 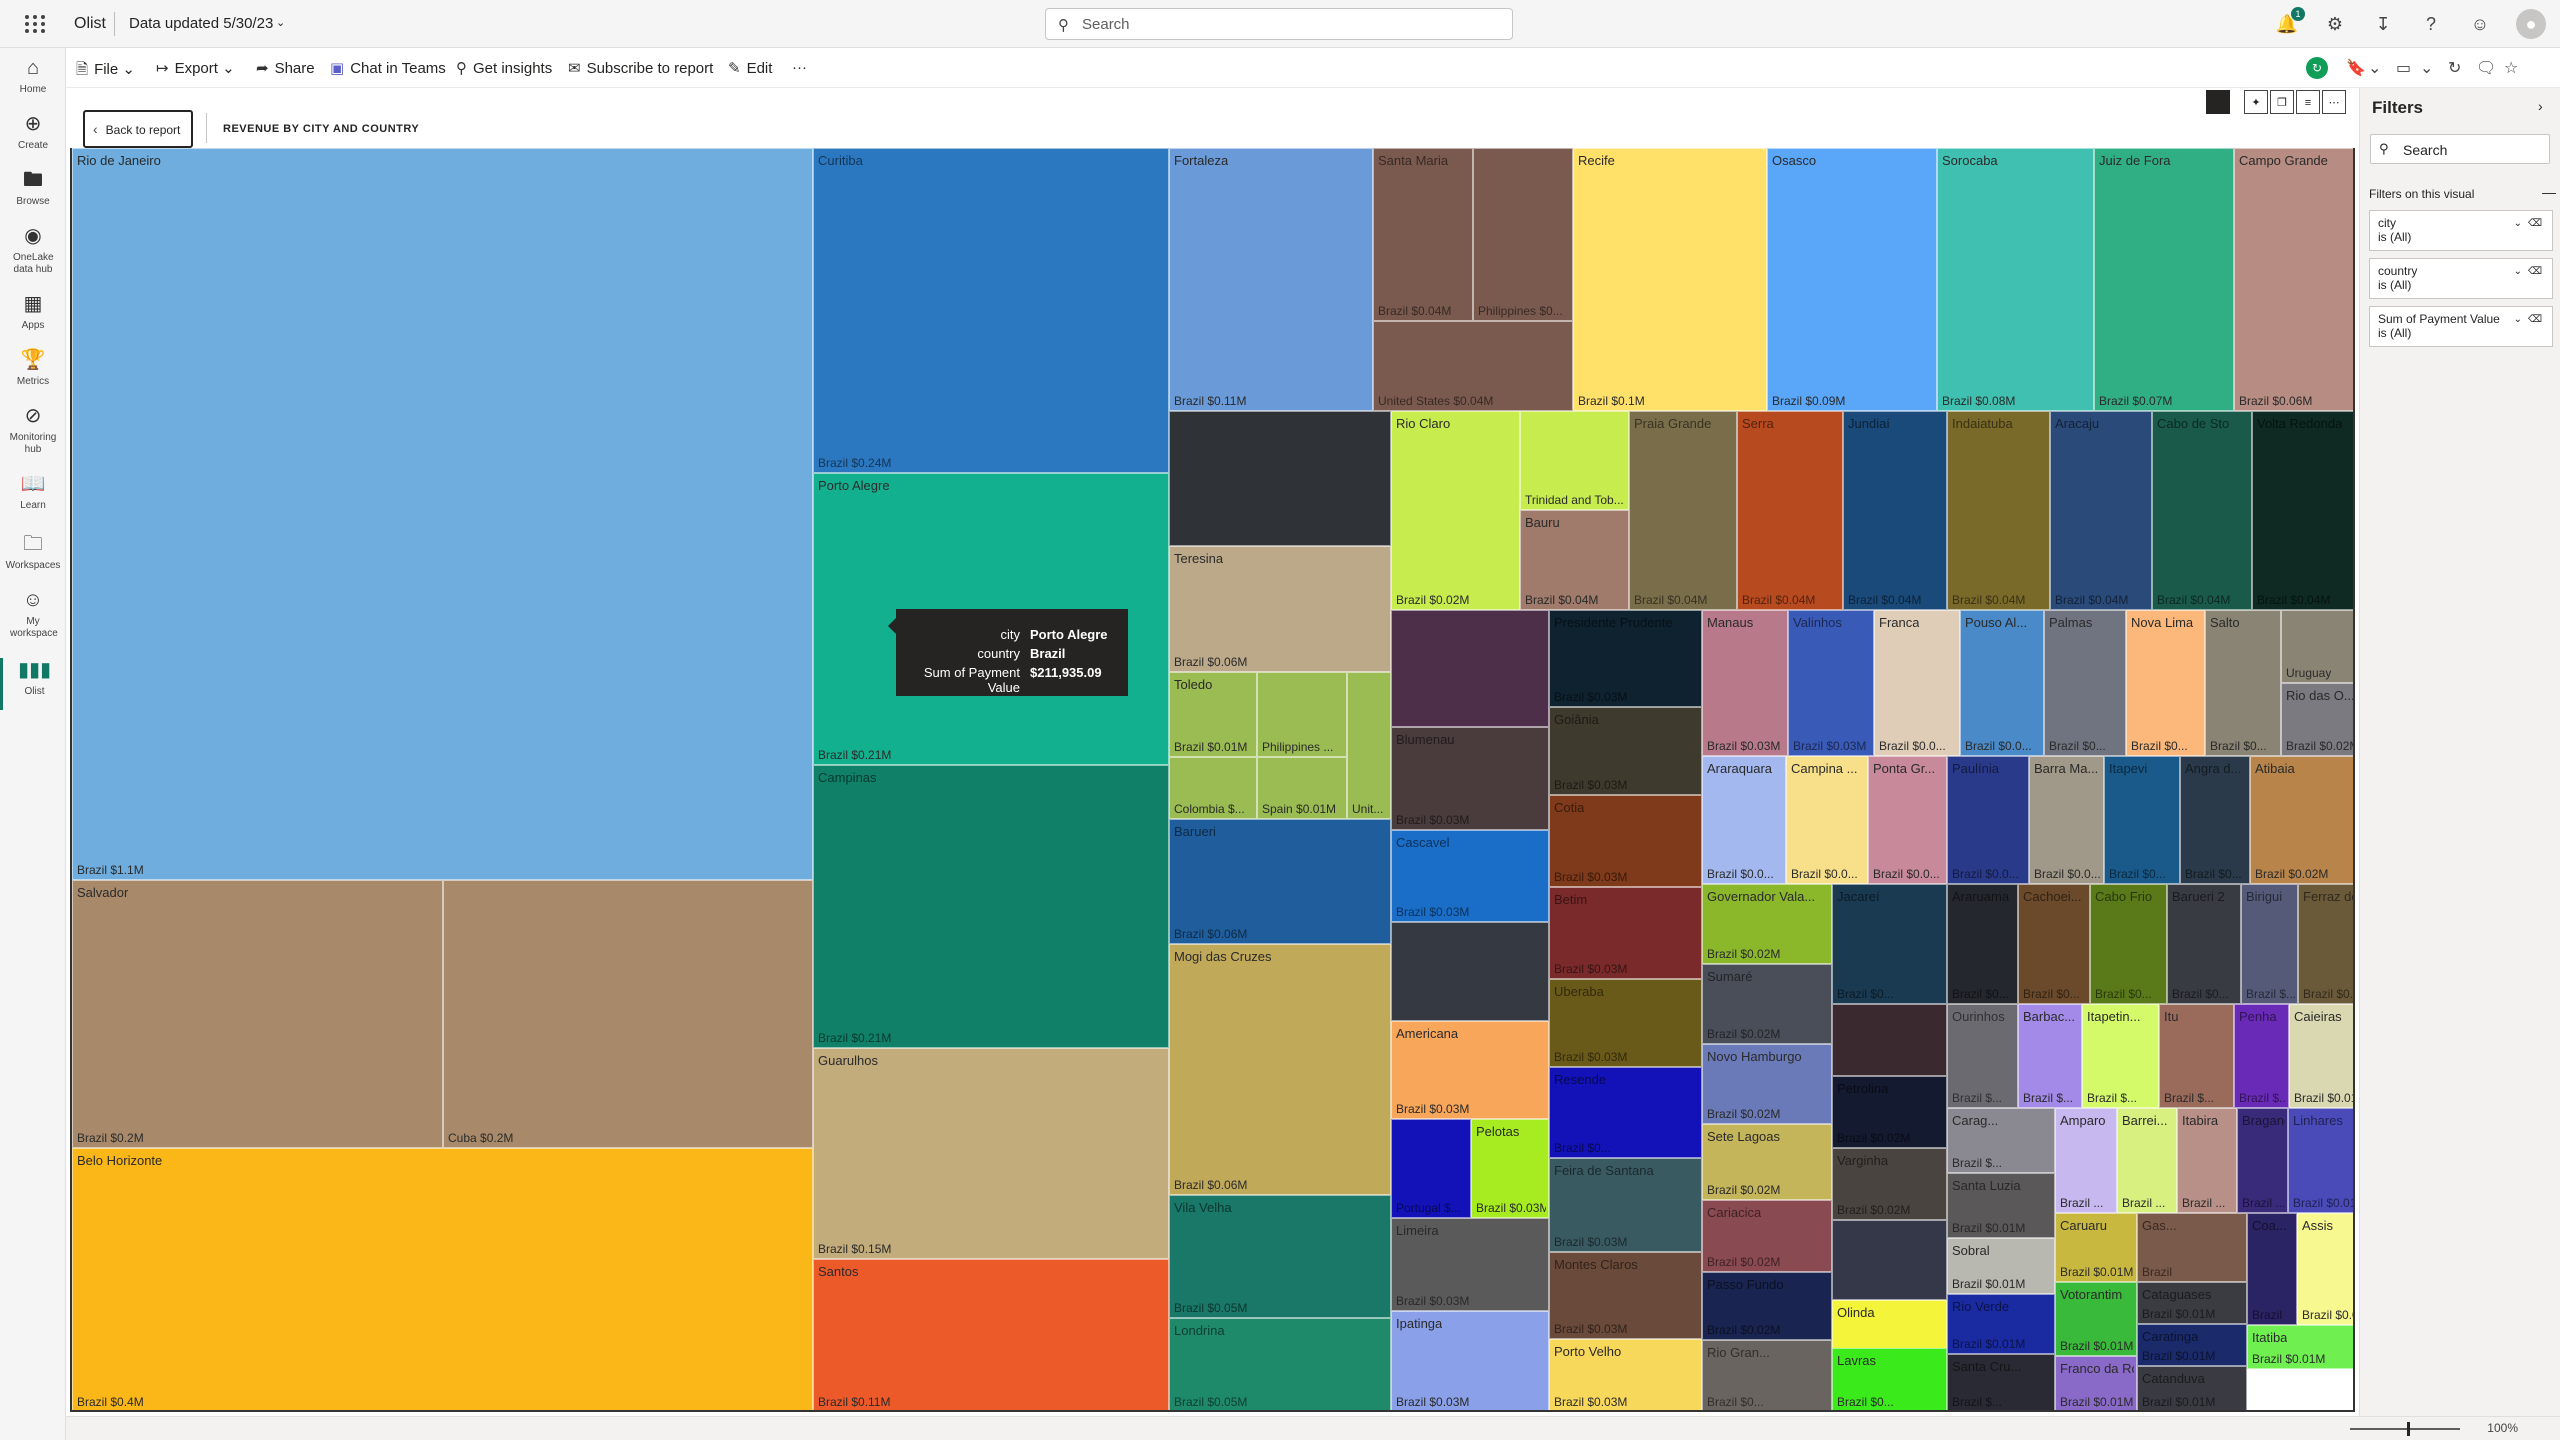 I want to click on app-launcher-icon, so click(x=34, y=24).